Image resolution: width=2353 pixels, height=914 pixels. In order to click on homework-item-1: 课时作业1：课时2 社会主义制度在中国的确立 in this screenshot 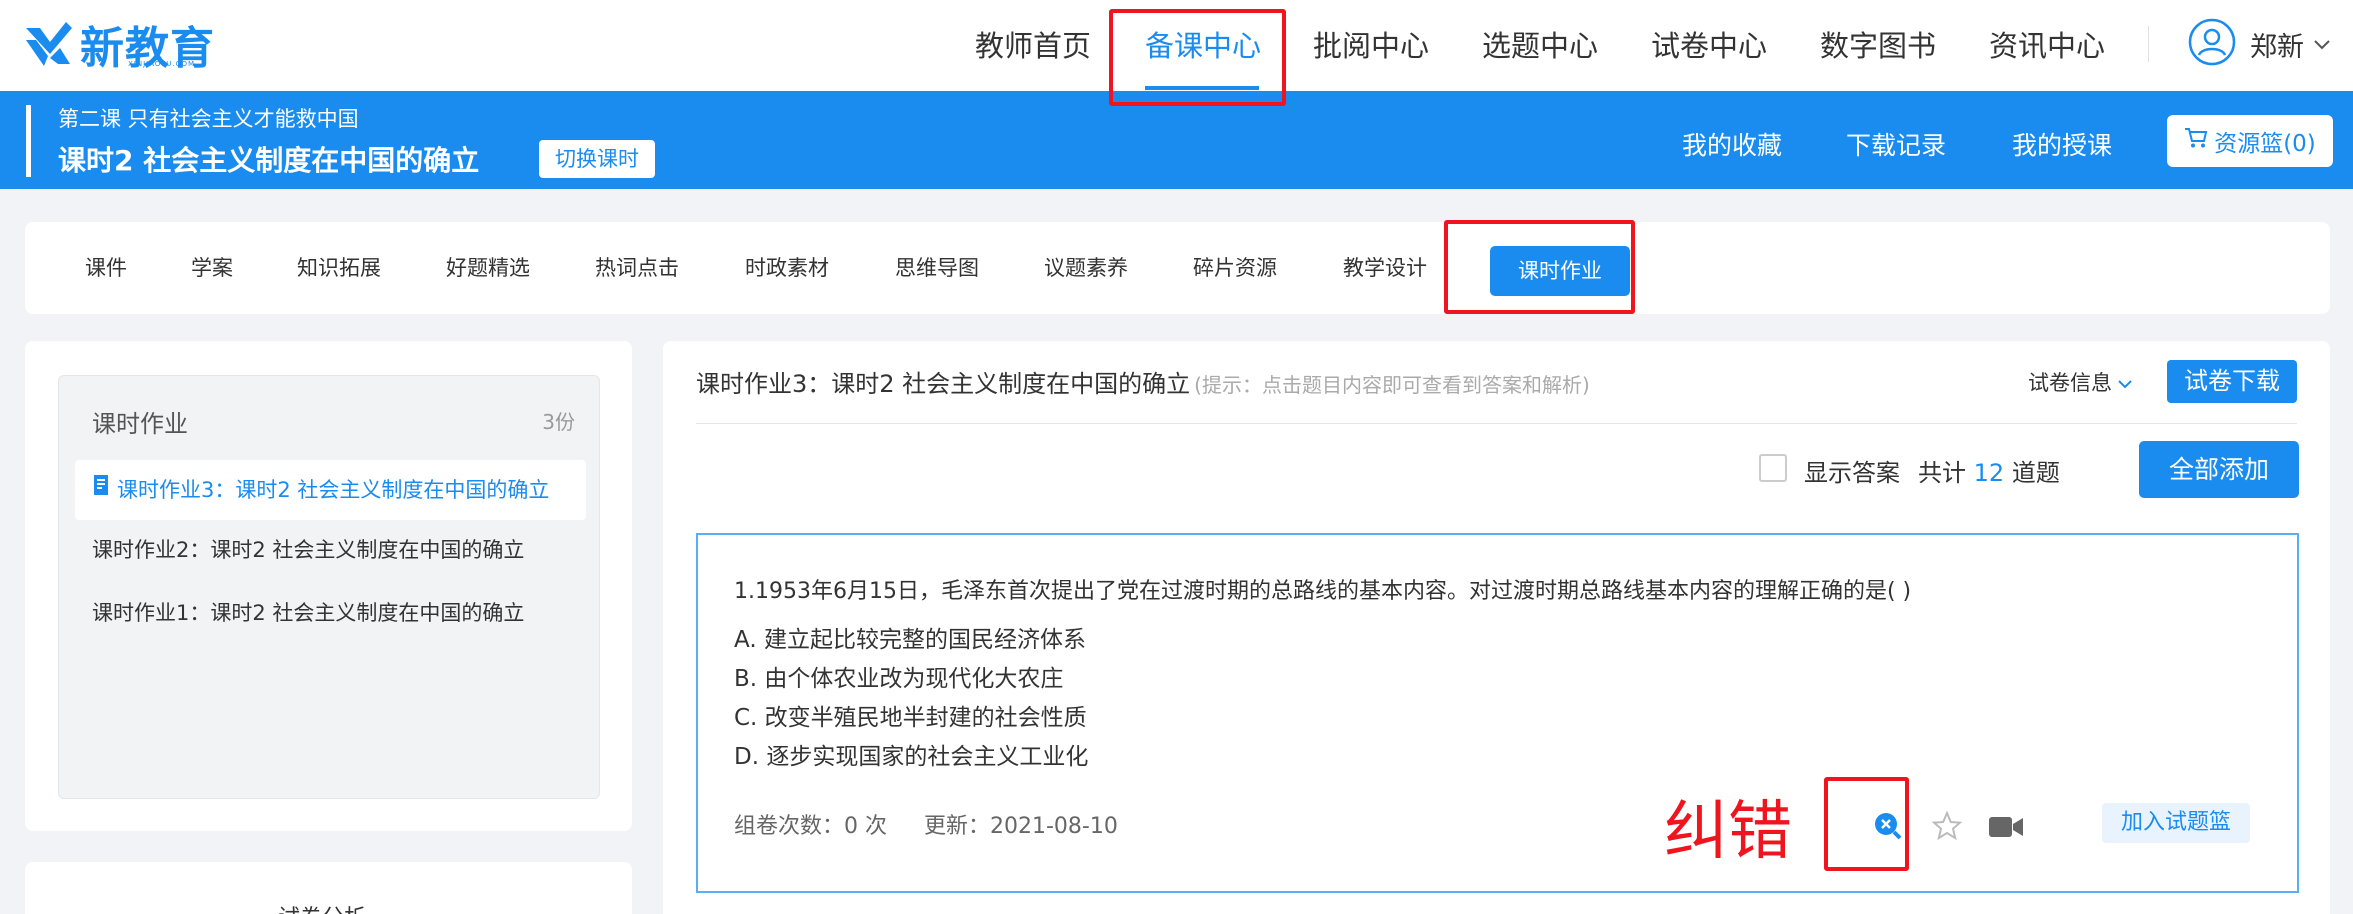, I will do `click(308, 612)`.